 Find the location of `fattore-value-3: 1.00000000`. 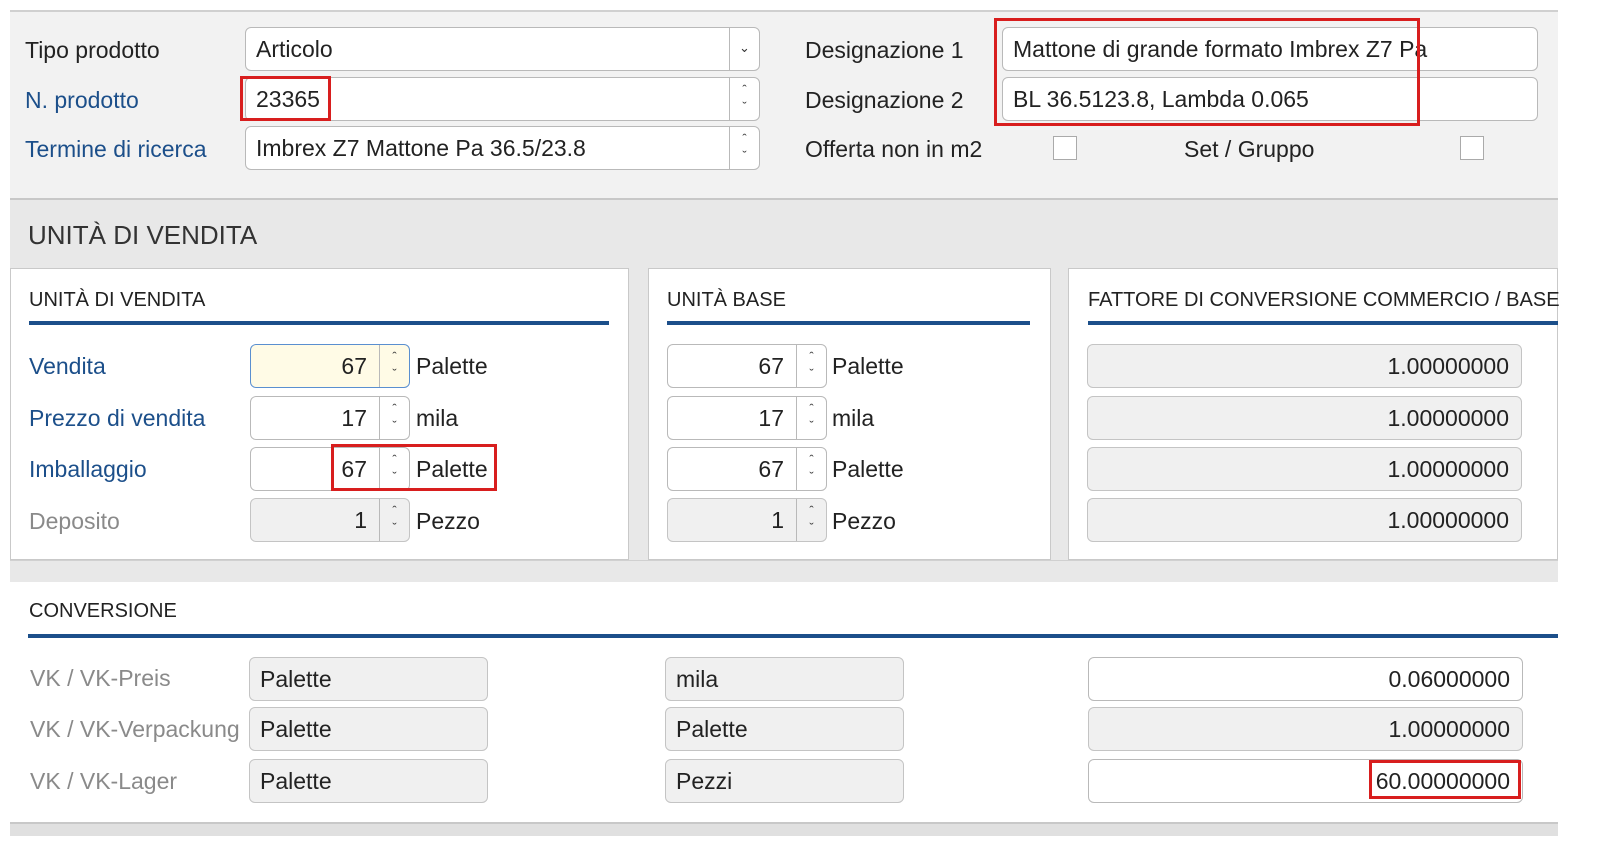

fattore-value-3: 1.00000000 is located at coordinates (1304, 469).